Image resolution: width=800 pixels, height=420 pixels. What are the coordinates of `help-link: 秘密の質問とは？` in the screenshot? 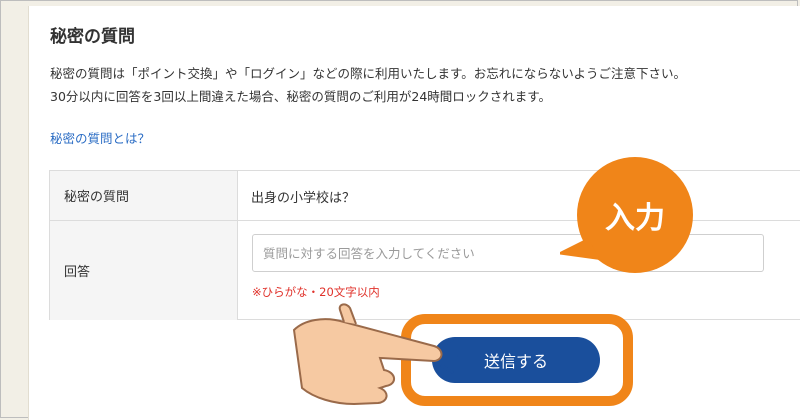 It's located at (100, 137).